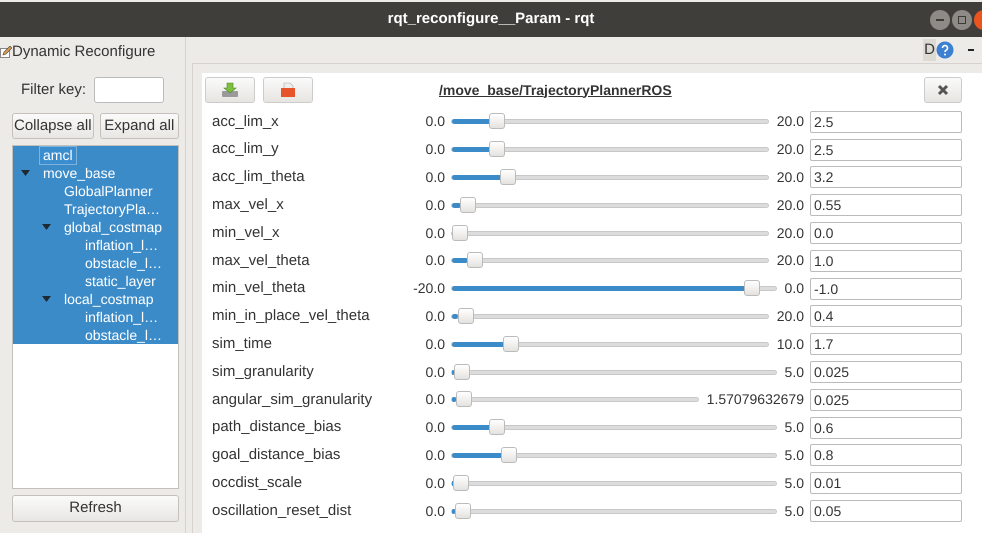  What do you see at coordinates (886, 261) in the screenshot?
I see `value-field: 1.0` at bounding box center [886, 261].